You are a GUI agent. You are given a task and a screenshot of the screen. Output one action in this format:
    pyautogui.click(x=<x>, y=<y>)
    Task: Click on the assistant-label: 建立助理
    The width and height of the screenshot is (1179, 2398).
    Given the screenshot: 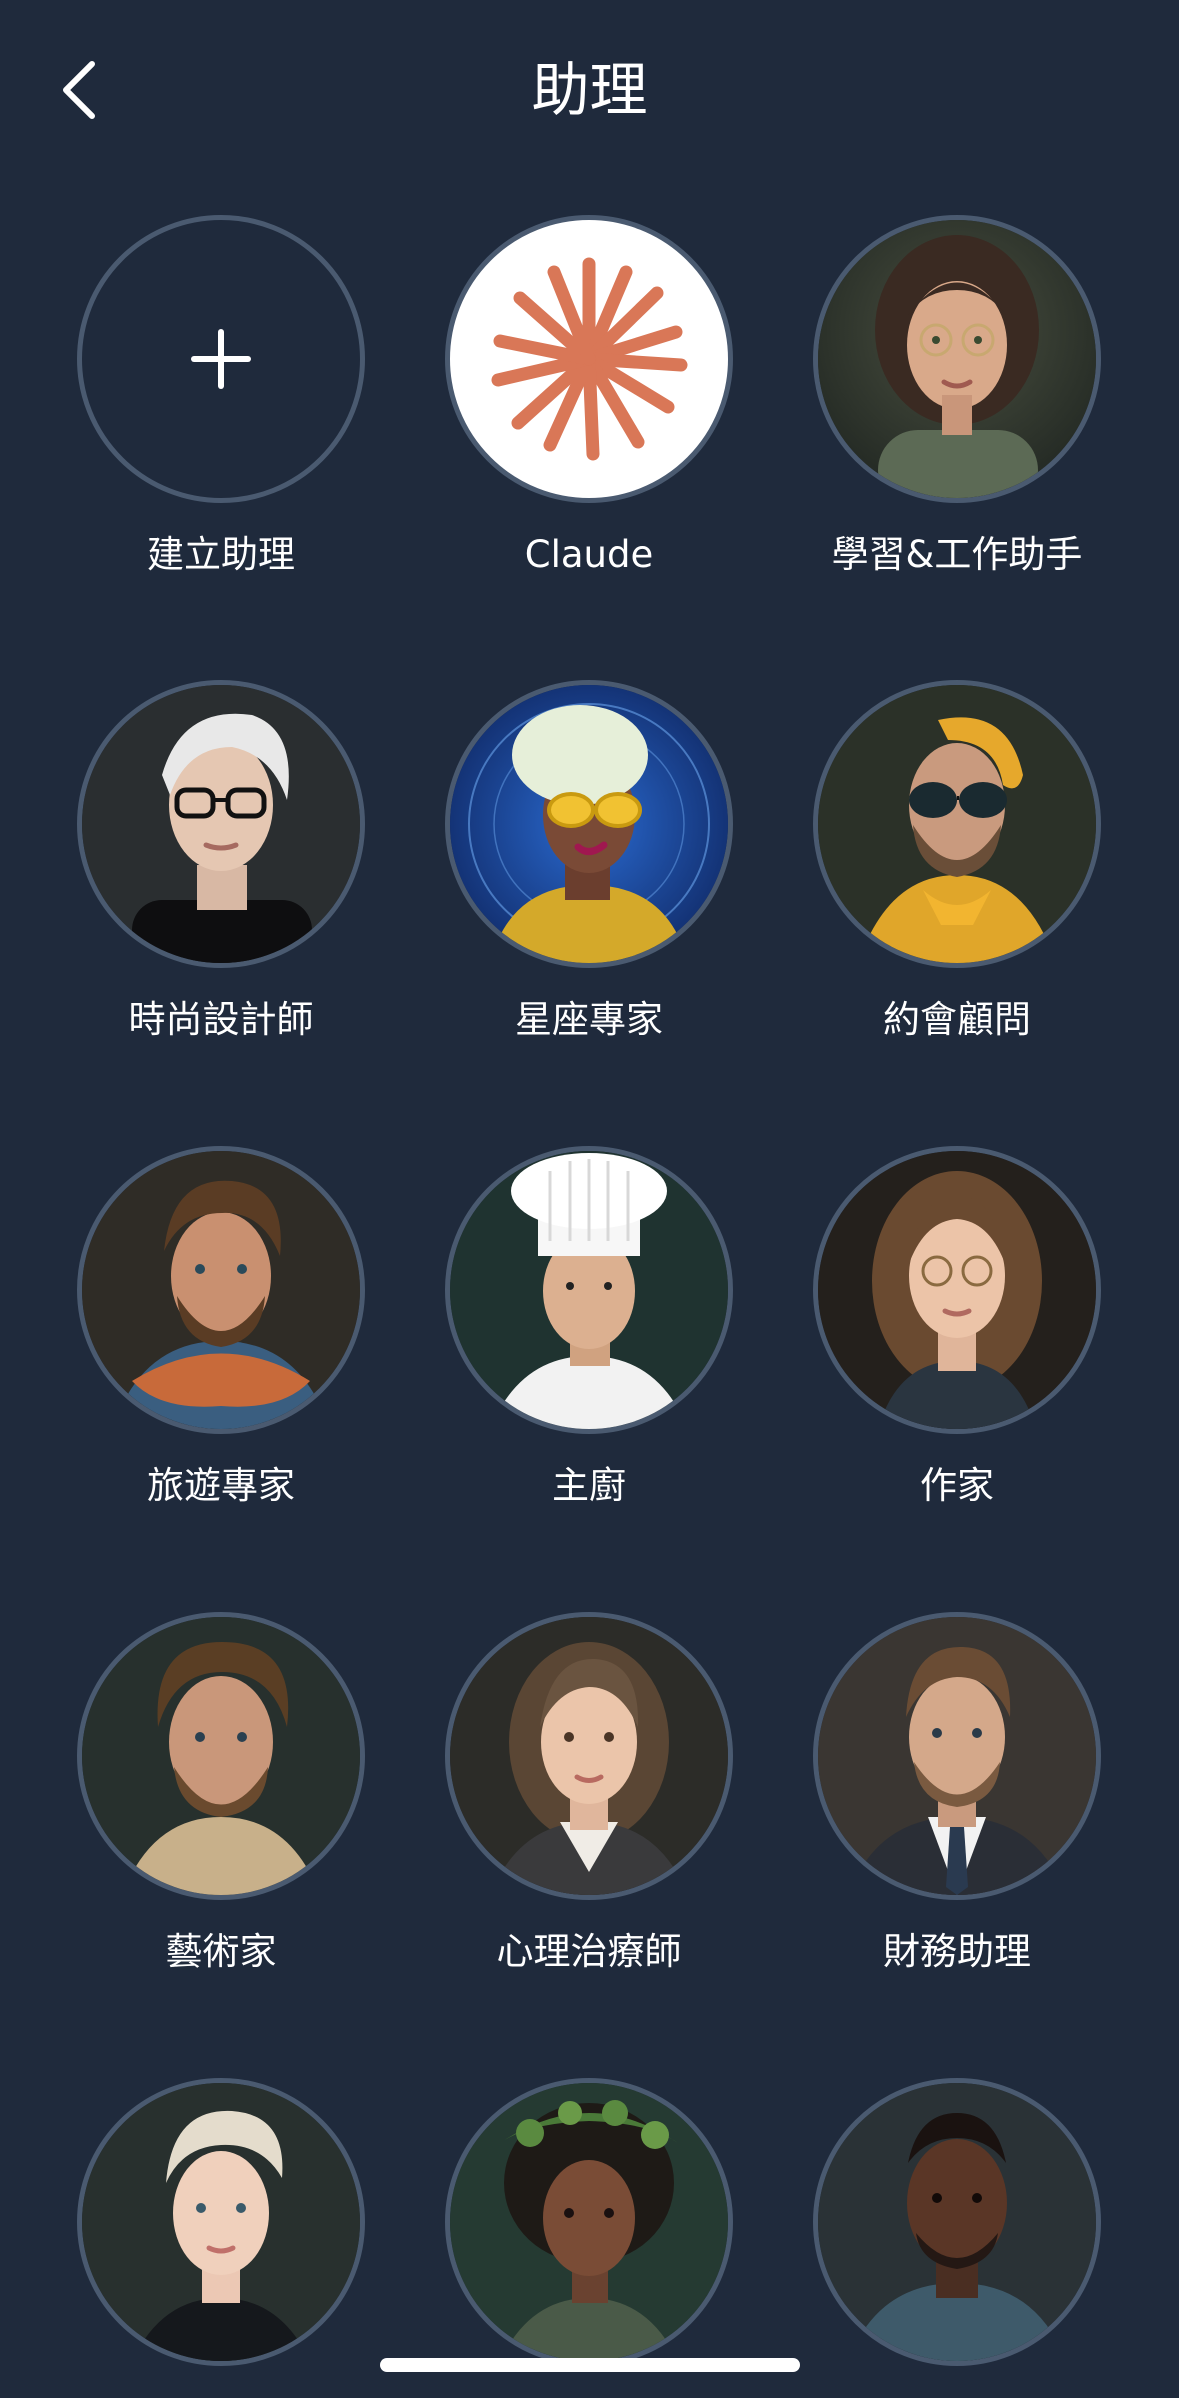 What is the action you would take?
    pyautogui.click(x=221, y=554)
    